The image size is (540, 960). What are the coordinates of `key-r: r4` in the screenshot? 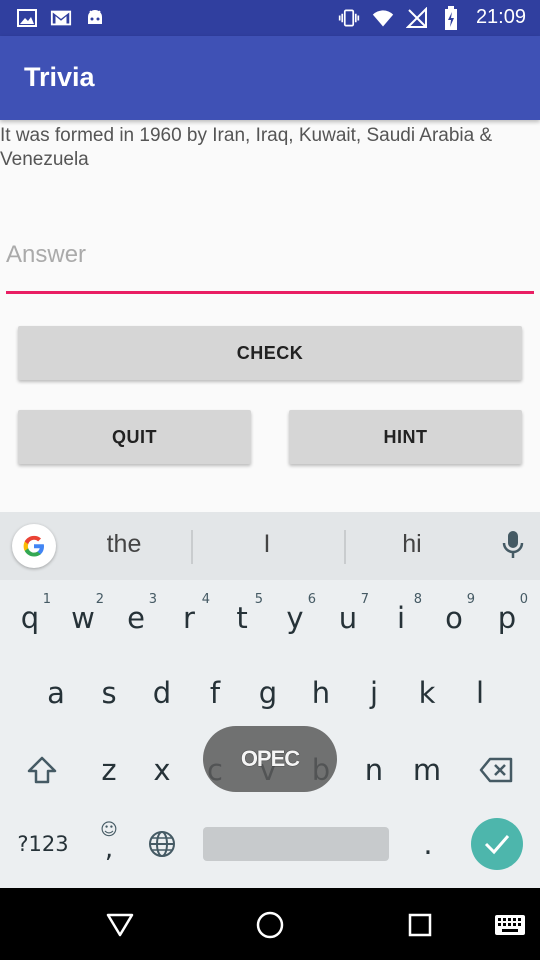 It's located at (189, 618).